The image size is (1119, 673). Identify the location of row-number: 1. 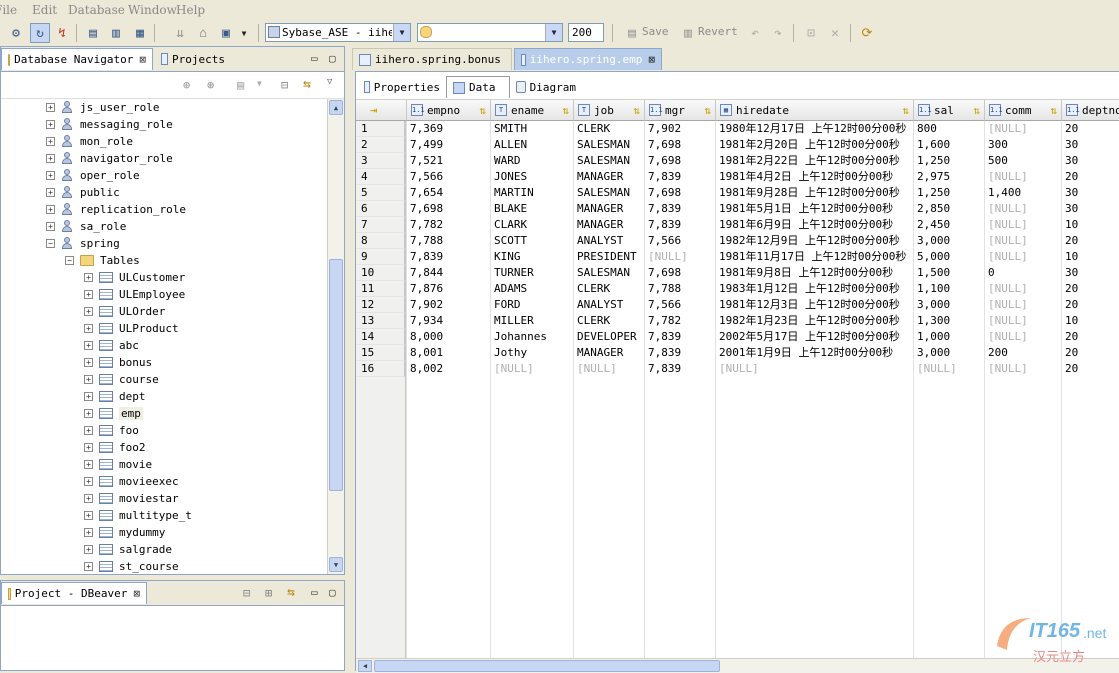
(380, 129).